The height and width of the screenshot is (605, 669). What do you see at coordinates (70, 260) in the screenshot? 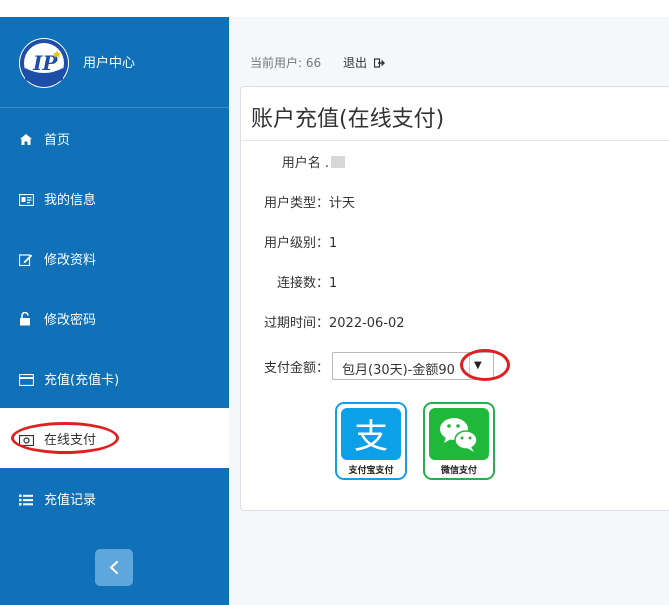
I see `sidebar-item-label: 修改资料` at bounding box center [70, 260].